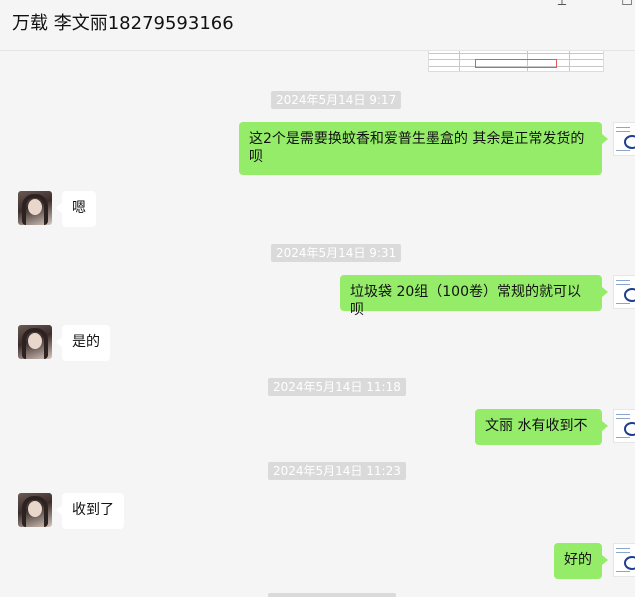  What do you see at coordinates (83, 343) in the screenshot?
I see `message-bubble-received: 是的` at bounding box center [83, 343].